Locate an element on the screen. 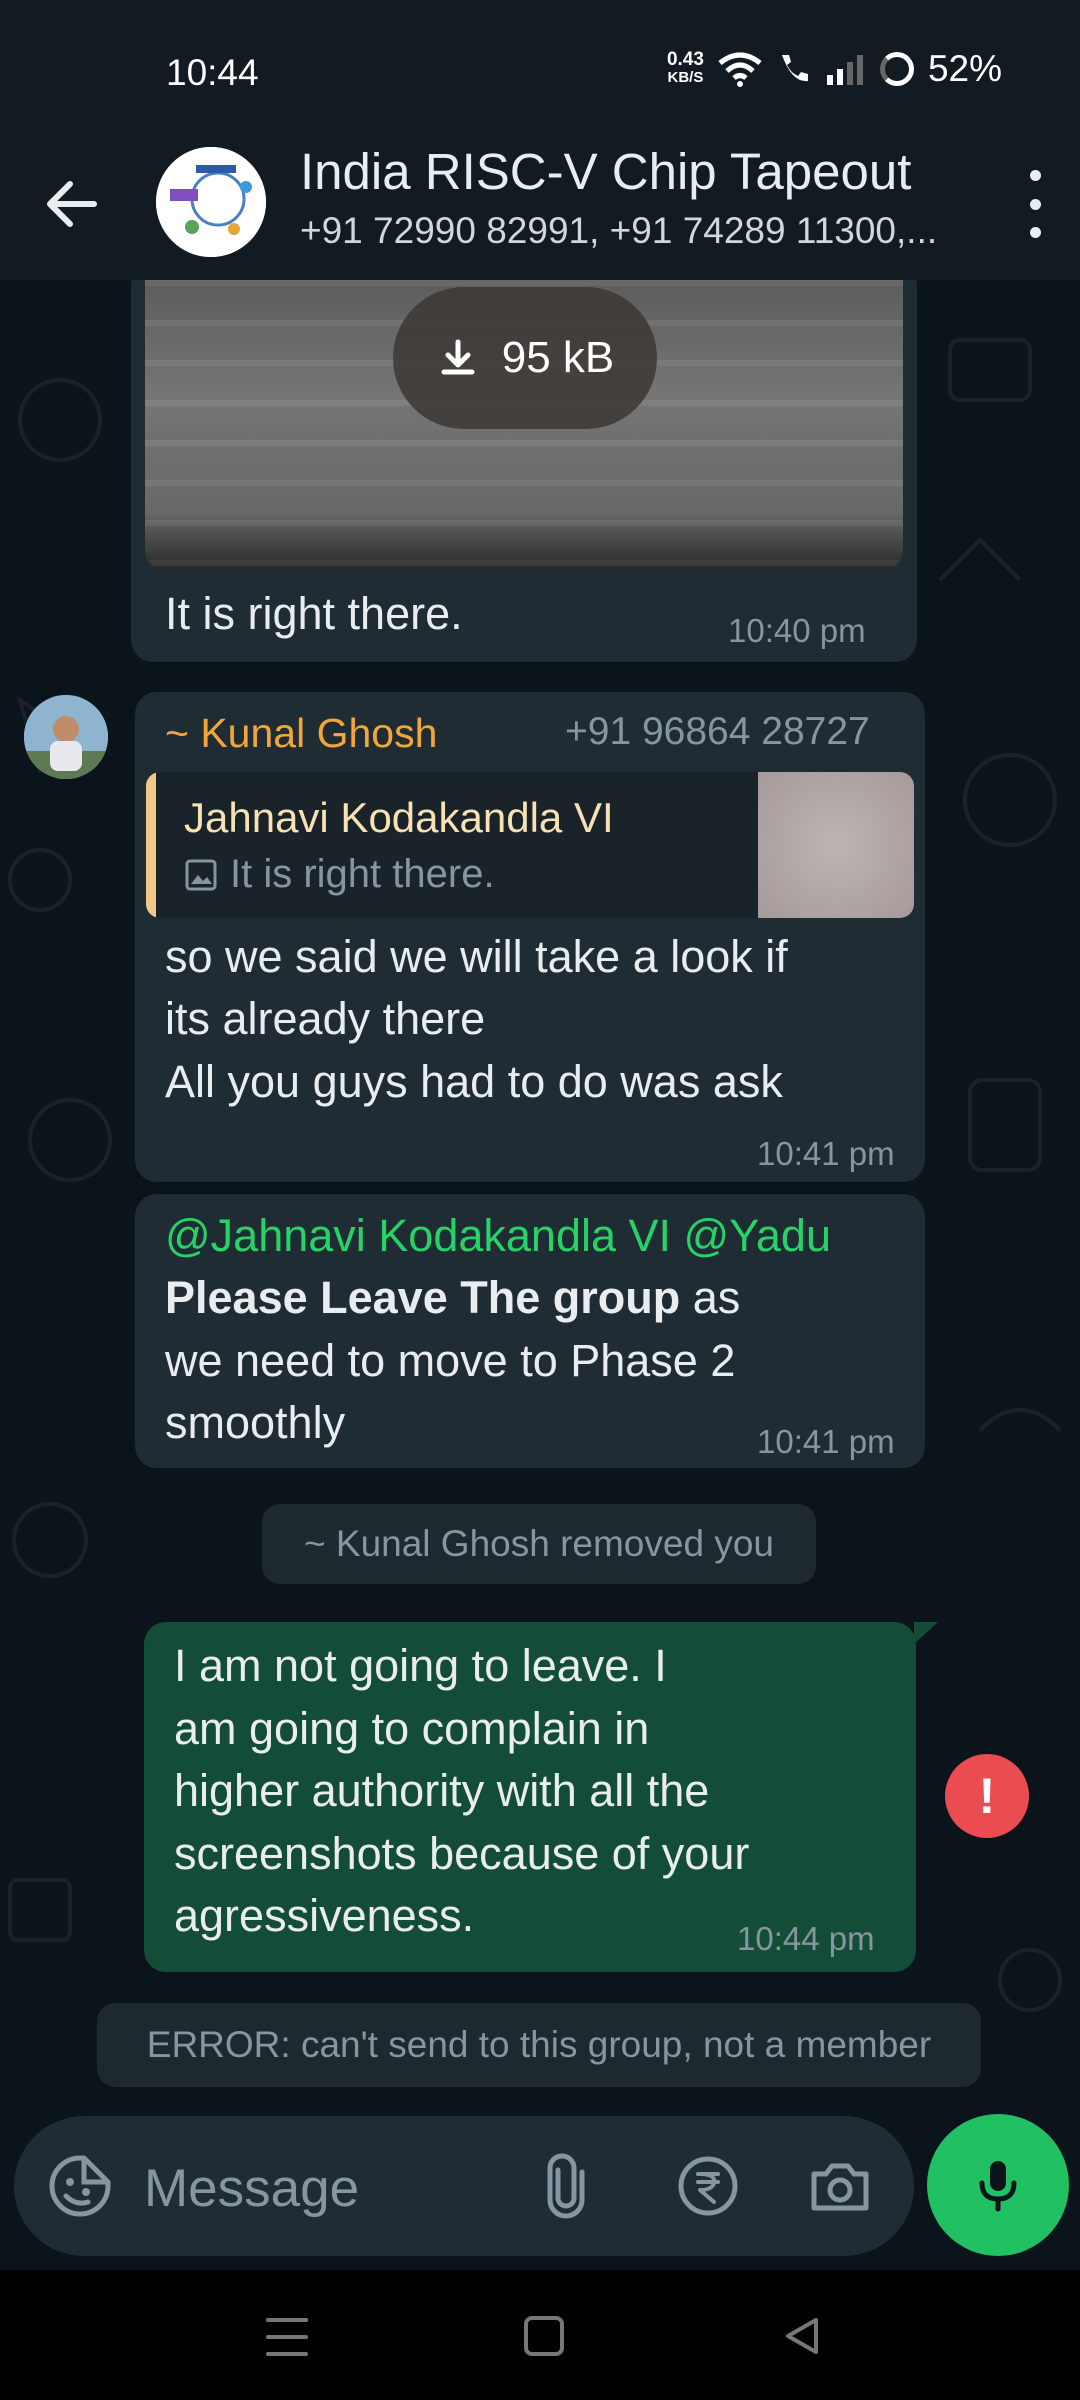 The image size is (1080, 2400). paperclip-icon is located at coordinates (566, 2186).